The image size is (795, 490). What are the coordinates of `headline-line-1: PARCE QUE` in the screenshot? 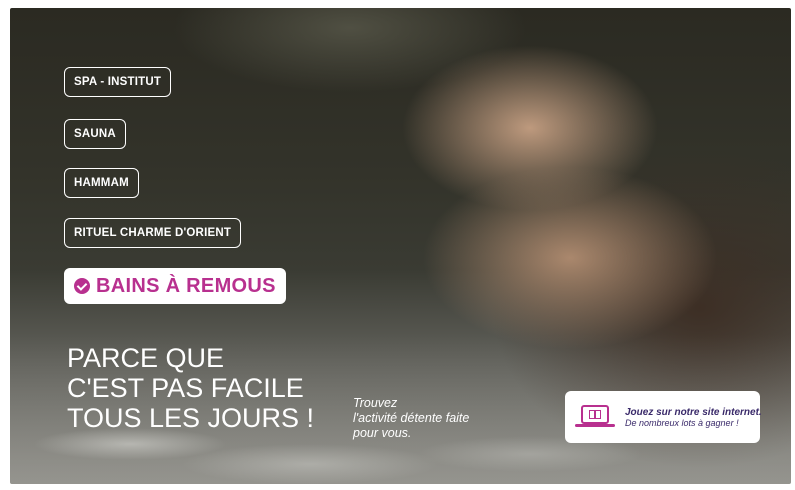 It's located at (146, 358).